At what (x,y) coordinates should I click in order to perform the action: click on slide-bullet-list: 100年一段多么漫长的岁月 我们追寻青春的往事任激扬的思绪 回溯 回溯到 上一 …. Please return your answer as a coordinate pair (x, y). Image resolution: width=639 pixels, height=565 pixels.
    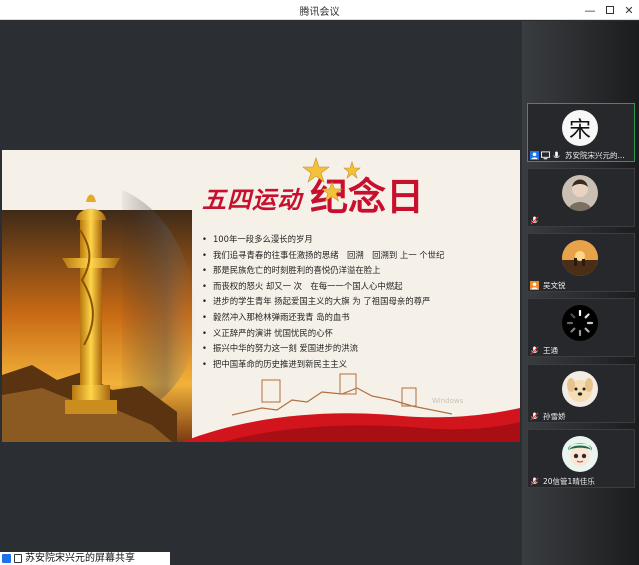
    Looking at the image, I should click on (323, 302).